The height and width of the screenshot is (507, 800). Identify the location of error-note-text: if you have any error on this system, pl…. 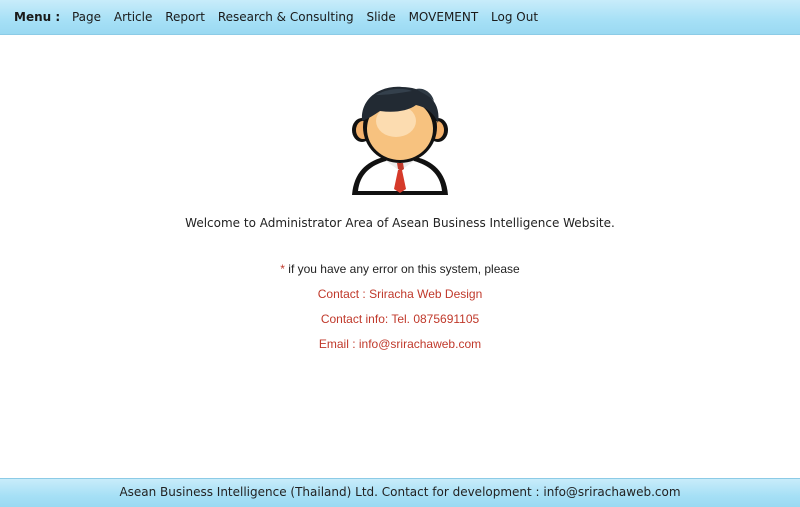
(402, 269).